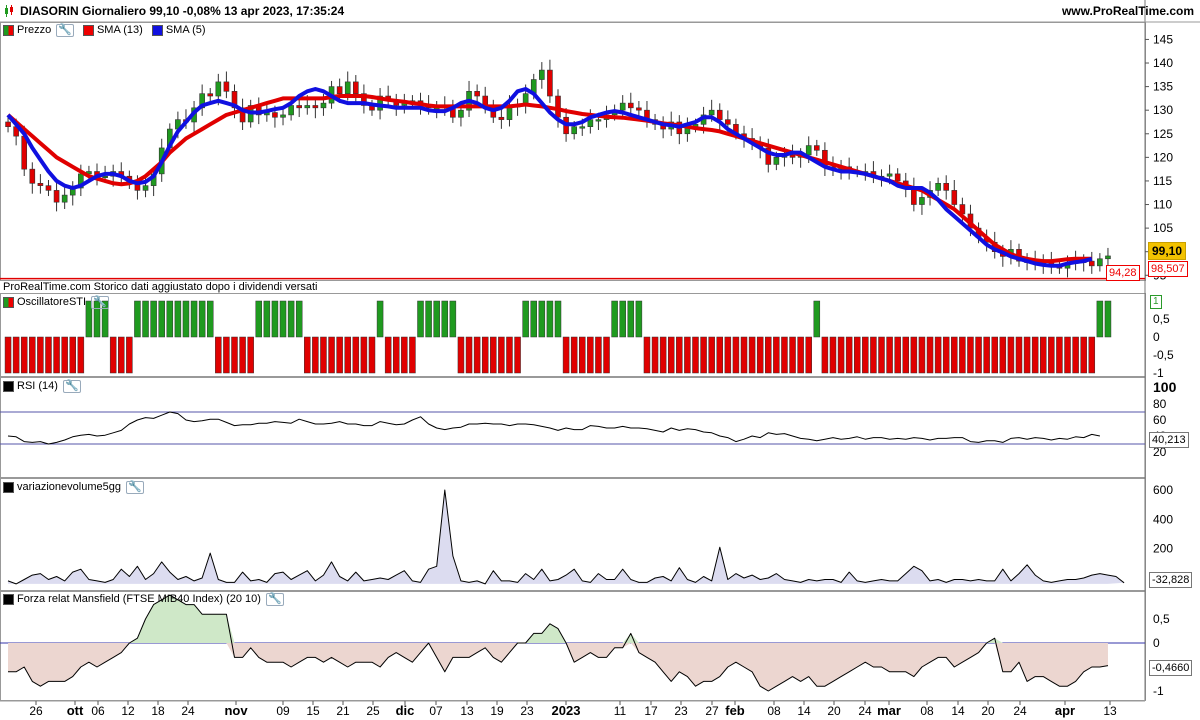 This screenshot has width=1200, height=720. Describe the element at coordinates (958, 711) in the screenshot. I see `x-tick-label: 14` at that location.